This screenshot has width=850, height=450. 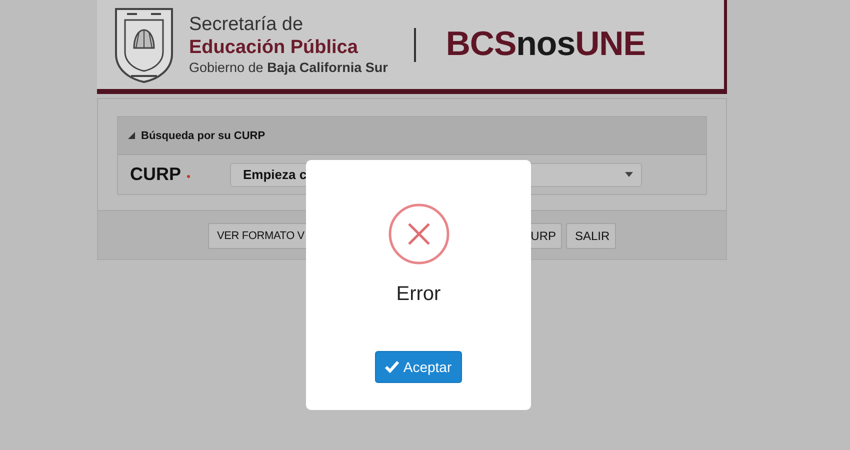 I want to click on check-icon, so click(x=392, y=367).